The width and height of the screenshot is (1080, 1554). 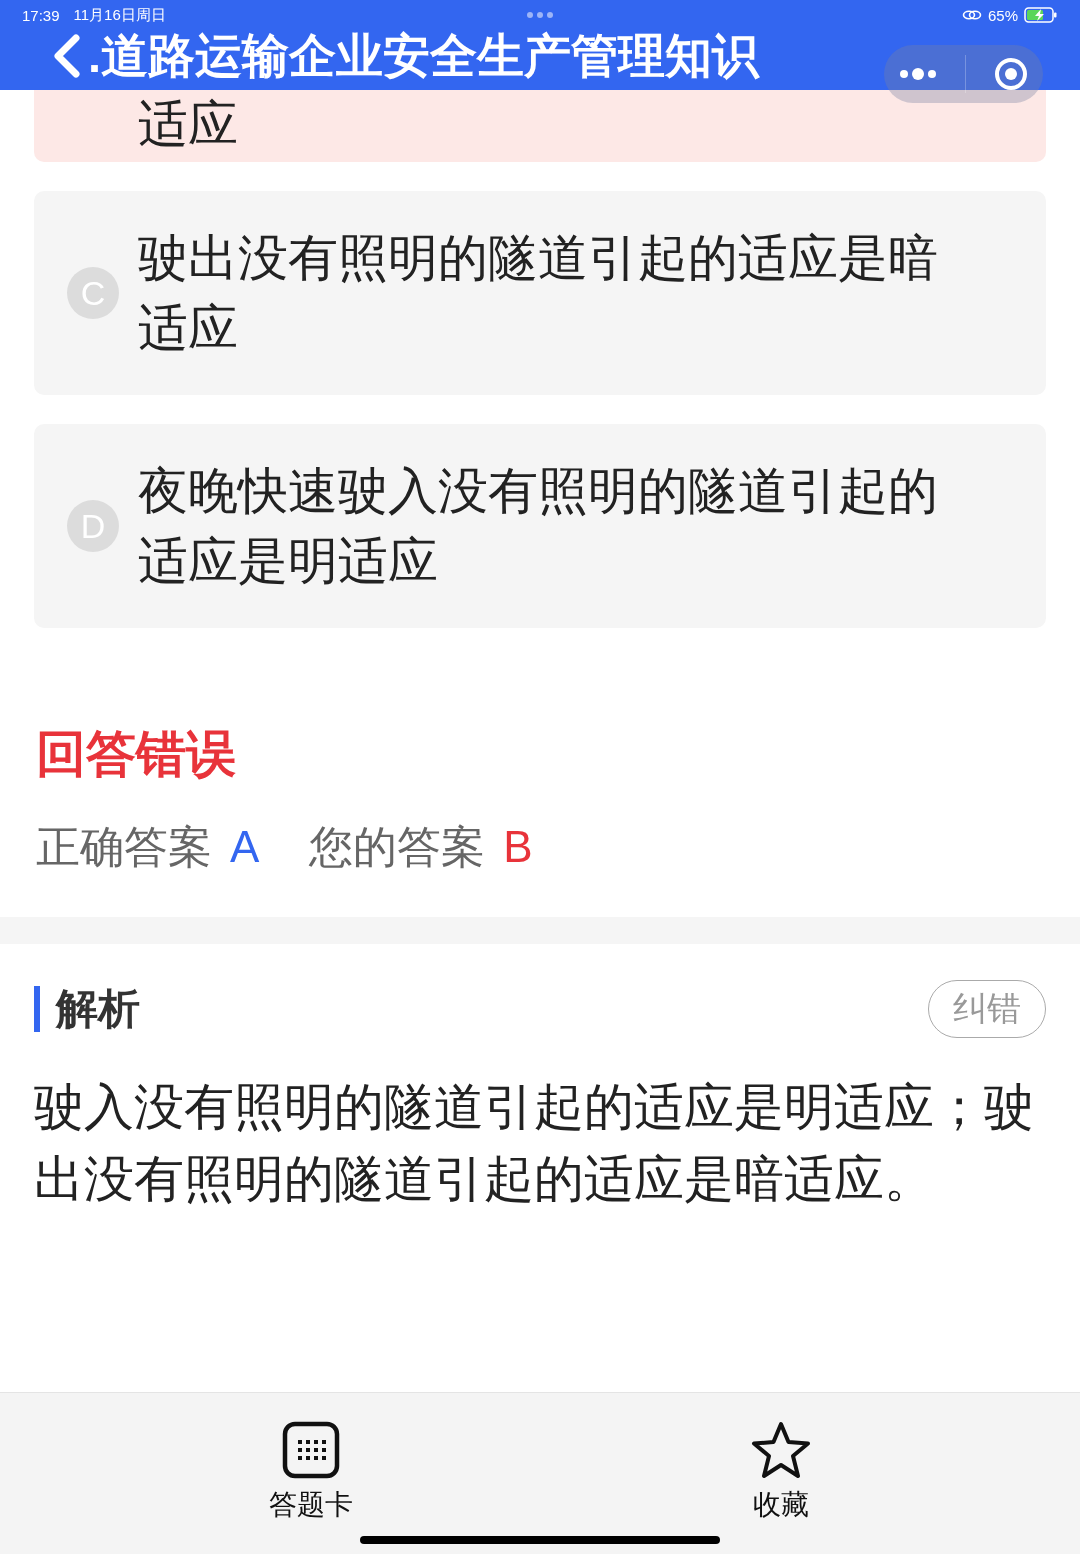 I want to click on star-icon, so click(x=780, y=1450).